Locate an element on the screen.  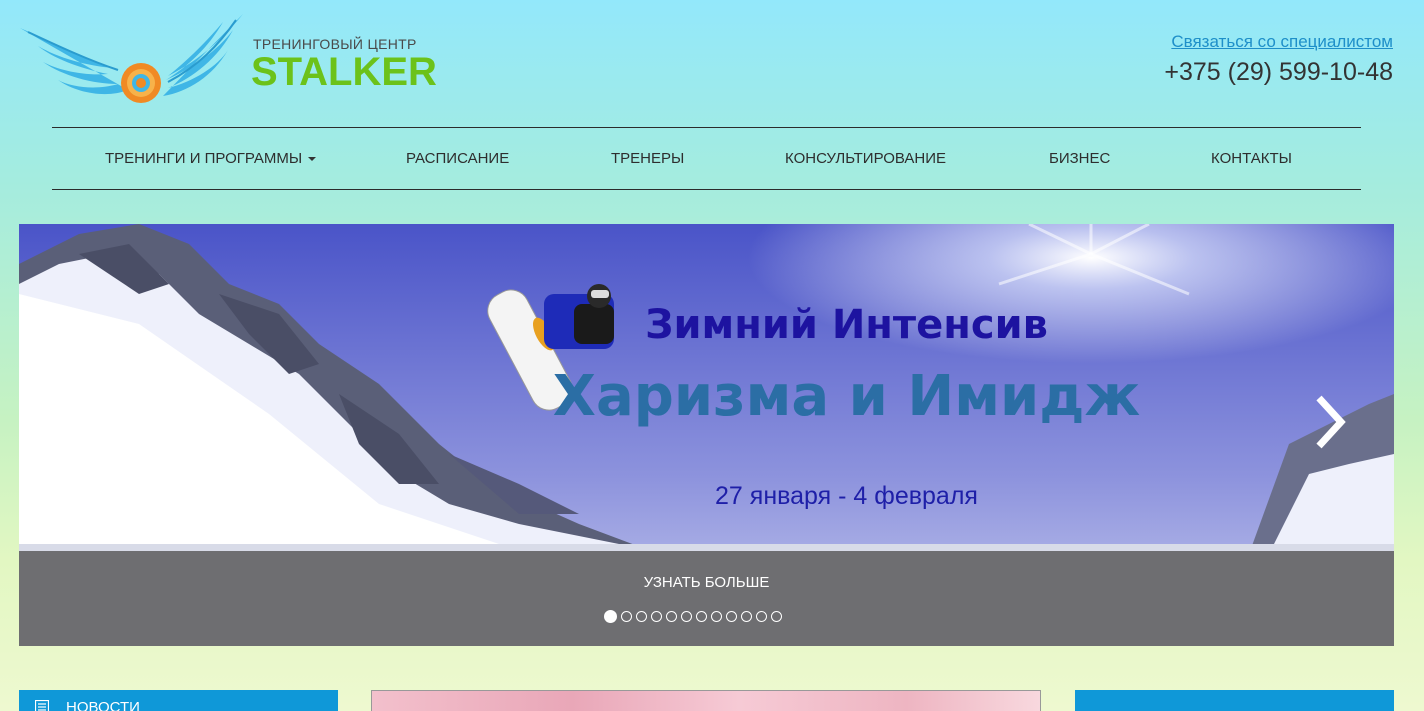
nav-item-label: КОНСУЛЬТИРОВАНИЕ is located at coordinates (866, 158).